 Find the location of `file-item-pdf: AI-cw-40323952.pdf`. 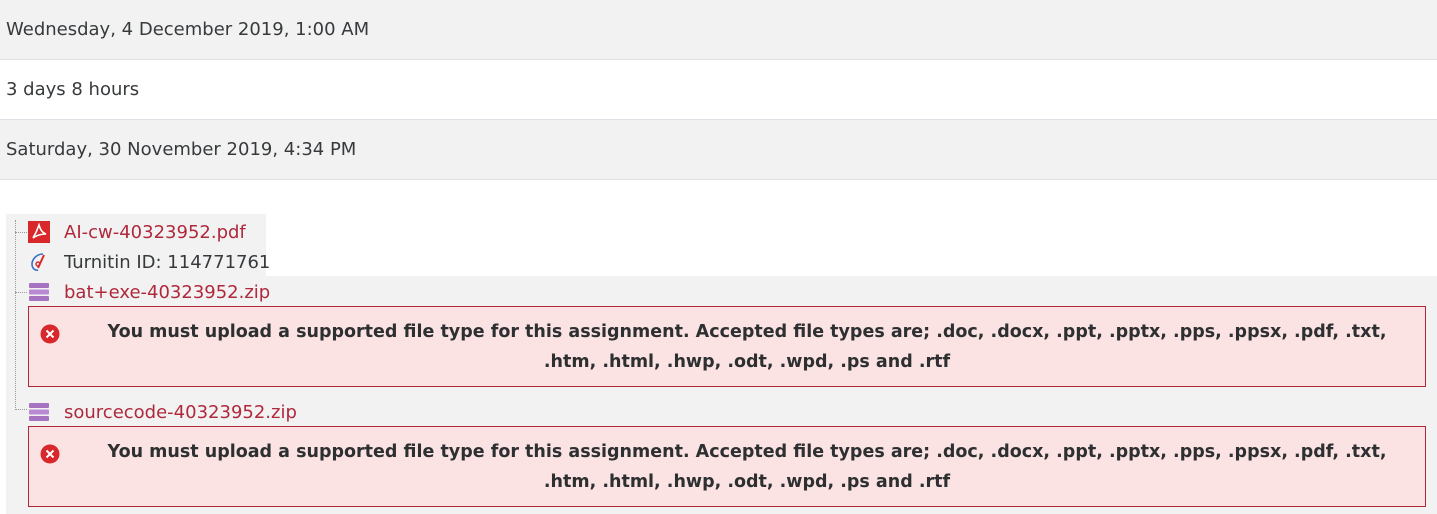

file-item-pdf: AI-cw-40323952.pdf is located at coordinates (137, 232).